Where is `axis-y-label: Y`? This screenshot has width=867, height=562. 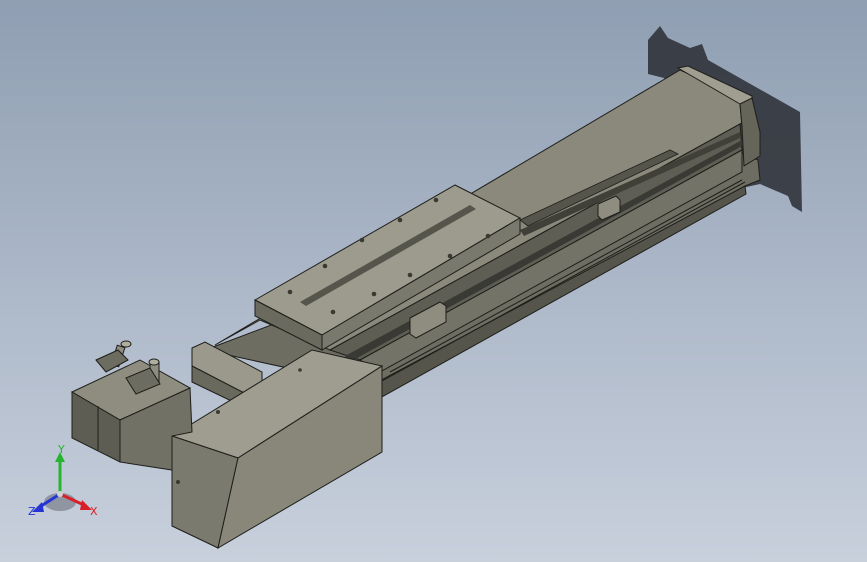
axis-y-label: Y is located at coordinates (61, 449).